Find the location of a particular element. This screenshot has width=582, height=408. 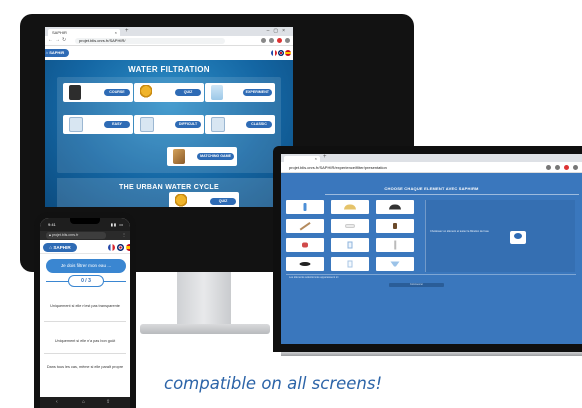

element-funnel is located at coordinates (395, 264).